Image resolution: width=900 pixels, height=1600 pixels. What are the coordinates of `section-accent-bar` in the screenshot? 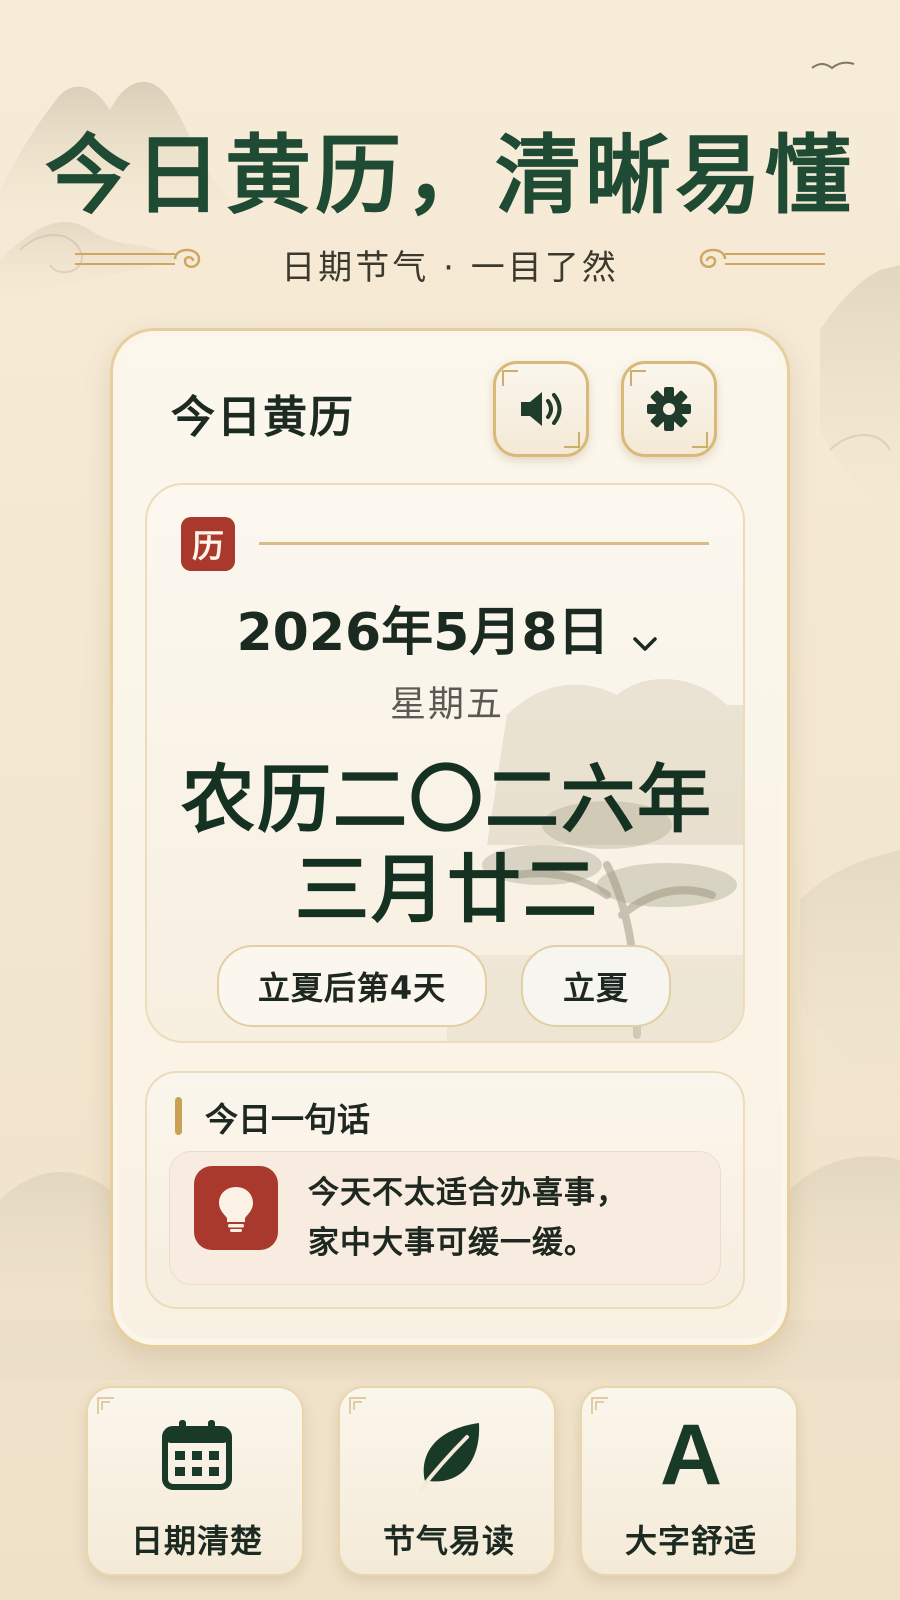 It's located at (178, 1116).